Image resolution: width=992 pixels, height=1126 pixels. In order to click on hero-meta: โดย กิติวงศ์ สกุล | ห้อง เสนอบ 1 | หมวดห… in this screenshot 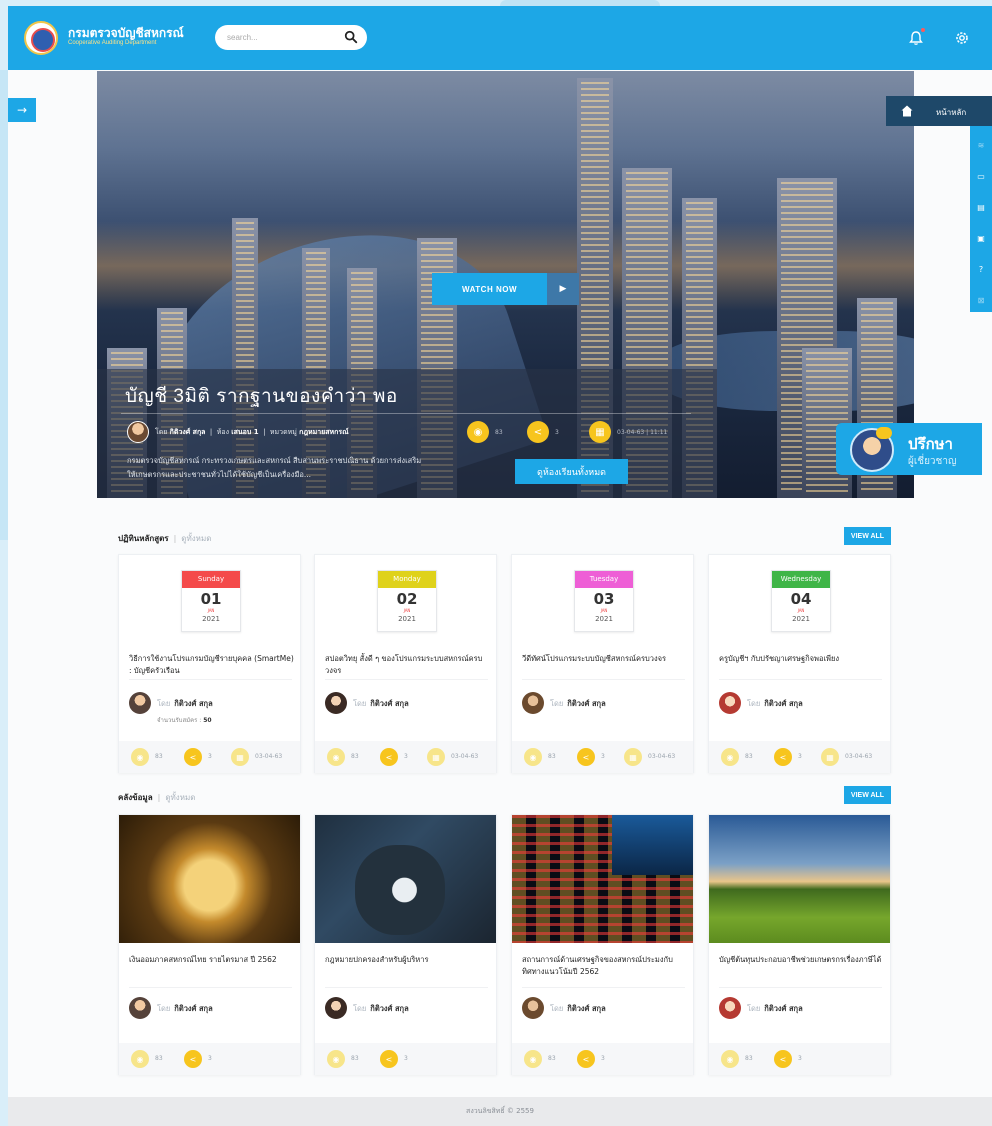, I will do `click(252, 432)`.